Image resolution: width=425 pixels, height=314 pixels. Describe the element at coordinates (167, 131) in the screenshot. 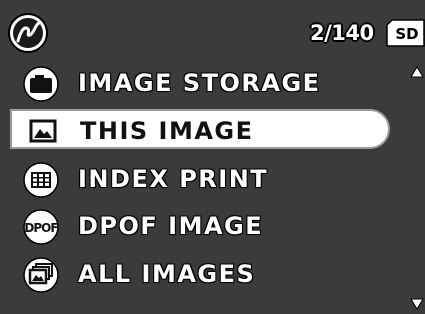

I see `menu-item-label: THIS IMAGE` at that location.